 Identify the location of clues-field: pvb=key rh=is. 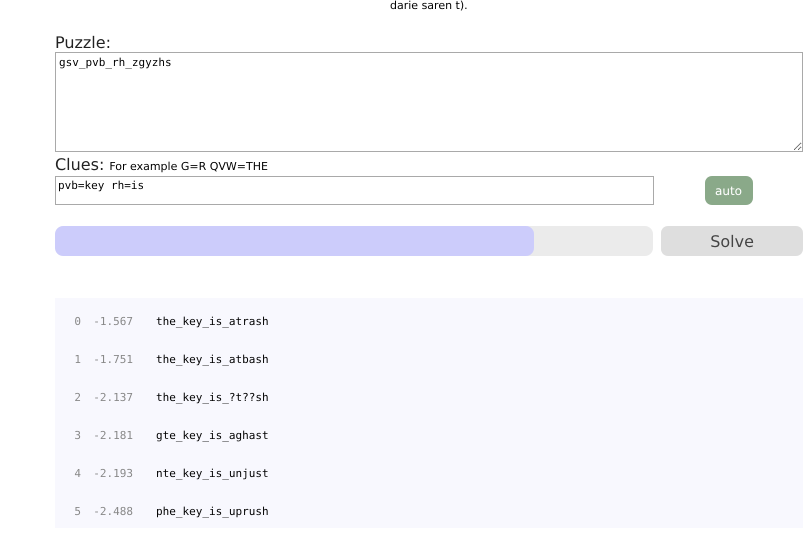
(354, 190).